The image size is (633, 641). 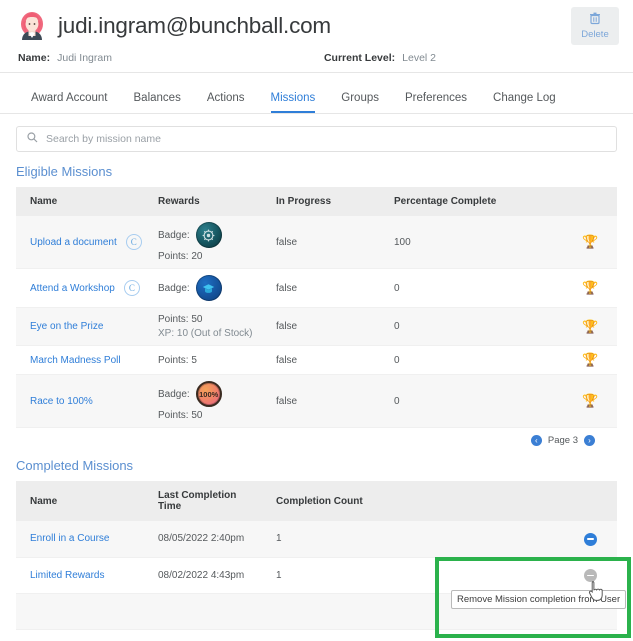 I want to click on page-label: Page 3, so click(x=562, y=440).